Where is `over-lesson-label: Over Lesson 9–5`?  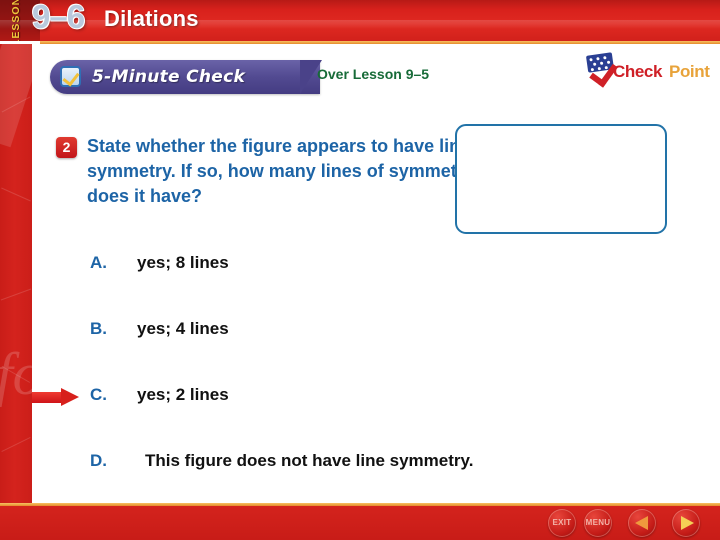
over-lesson-label: Over Lesson 9–5 is located at coordinates (373, 74).